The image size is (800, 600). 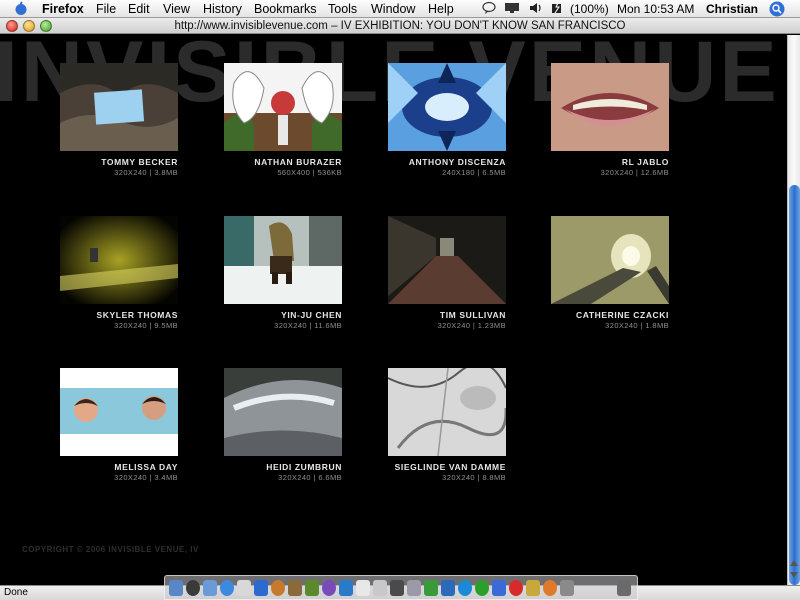 I want to click on mail-icon, so click(x=210, y=588).